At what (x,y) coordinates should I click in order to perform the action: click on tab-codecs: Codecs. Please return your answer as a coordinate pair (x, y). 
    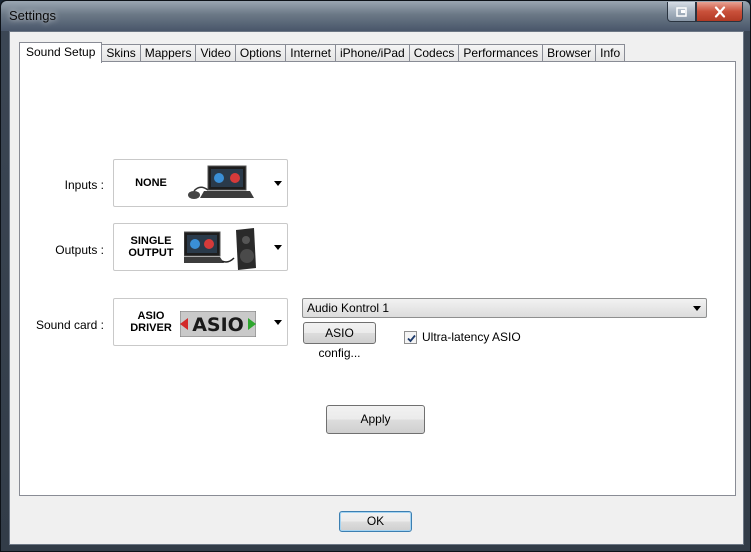
    Looking at the image, I should click on (434, 53).